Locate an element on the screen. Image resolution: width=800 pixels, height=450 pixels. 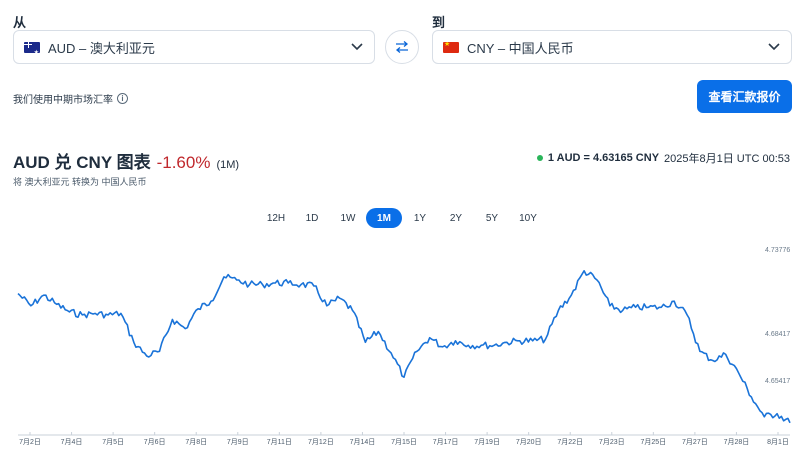
x-tick-label: 7月4日 is located at coordinates (71, 442).